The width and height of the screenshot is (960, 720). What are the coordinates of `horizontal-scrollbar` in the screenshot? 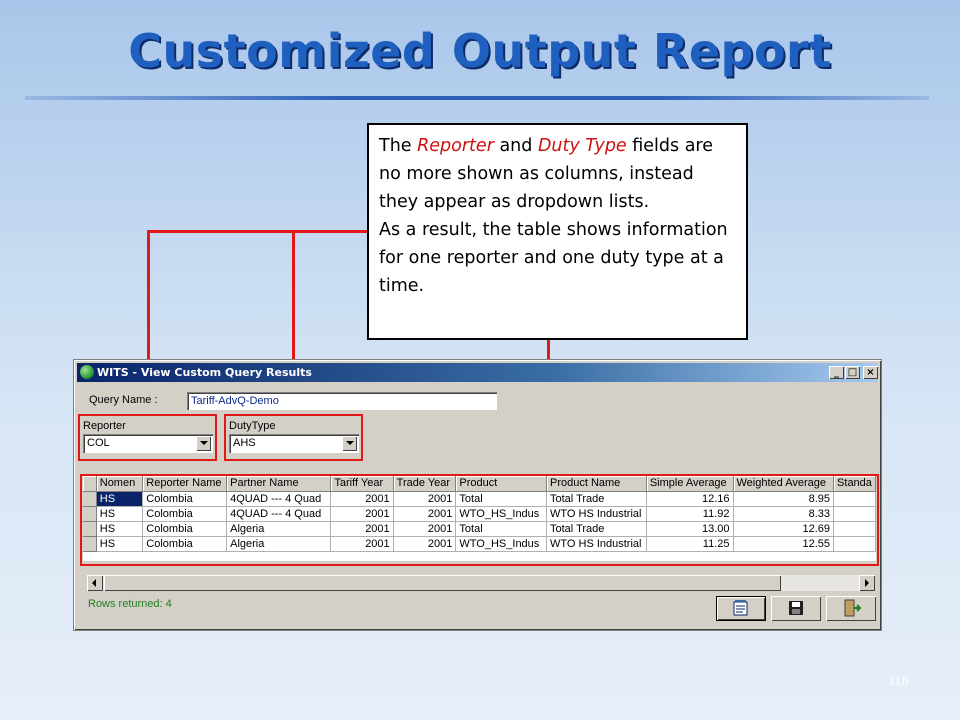 It's located at (481, 583).